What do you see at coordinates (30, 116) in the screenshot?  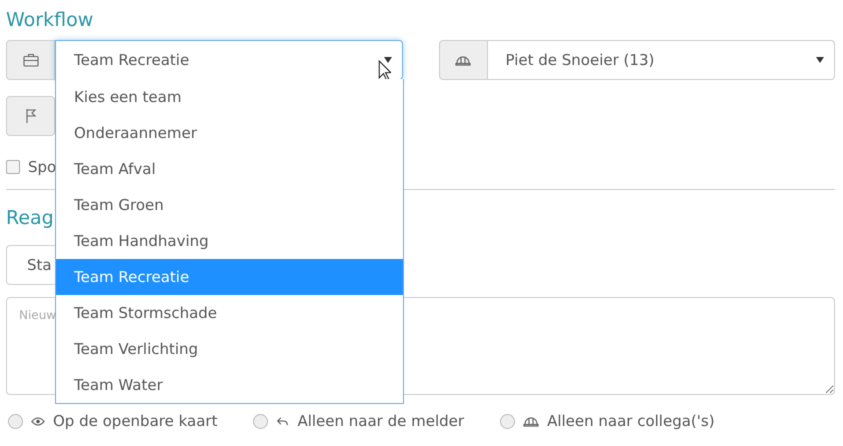 I see `flag-icon` at bounding box center [30, 116].